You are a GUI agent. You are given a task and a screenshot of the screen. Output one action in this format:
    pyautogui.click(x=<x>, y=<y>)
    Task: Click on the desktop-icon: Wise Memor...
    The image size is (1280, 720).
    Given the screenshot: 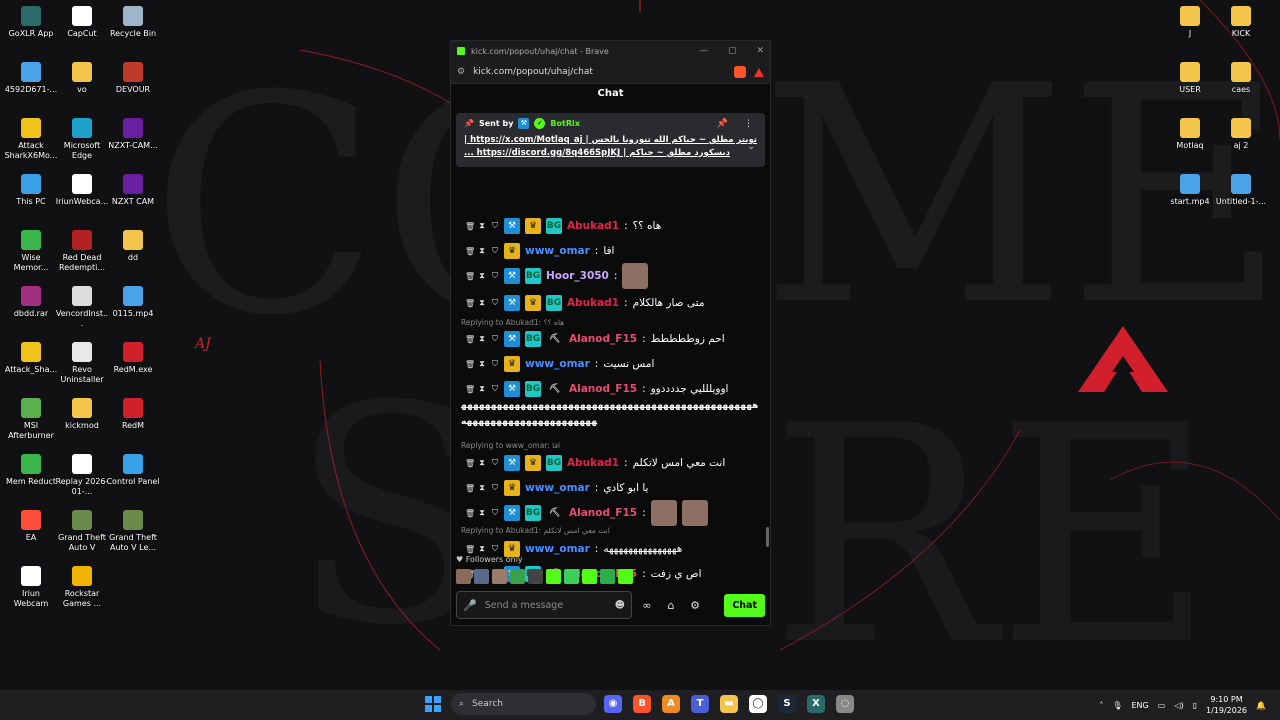 What is the action you would take?
    pyautogui.click(x=31, y=251)
    